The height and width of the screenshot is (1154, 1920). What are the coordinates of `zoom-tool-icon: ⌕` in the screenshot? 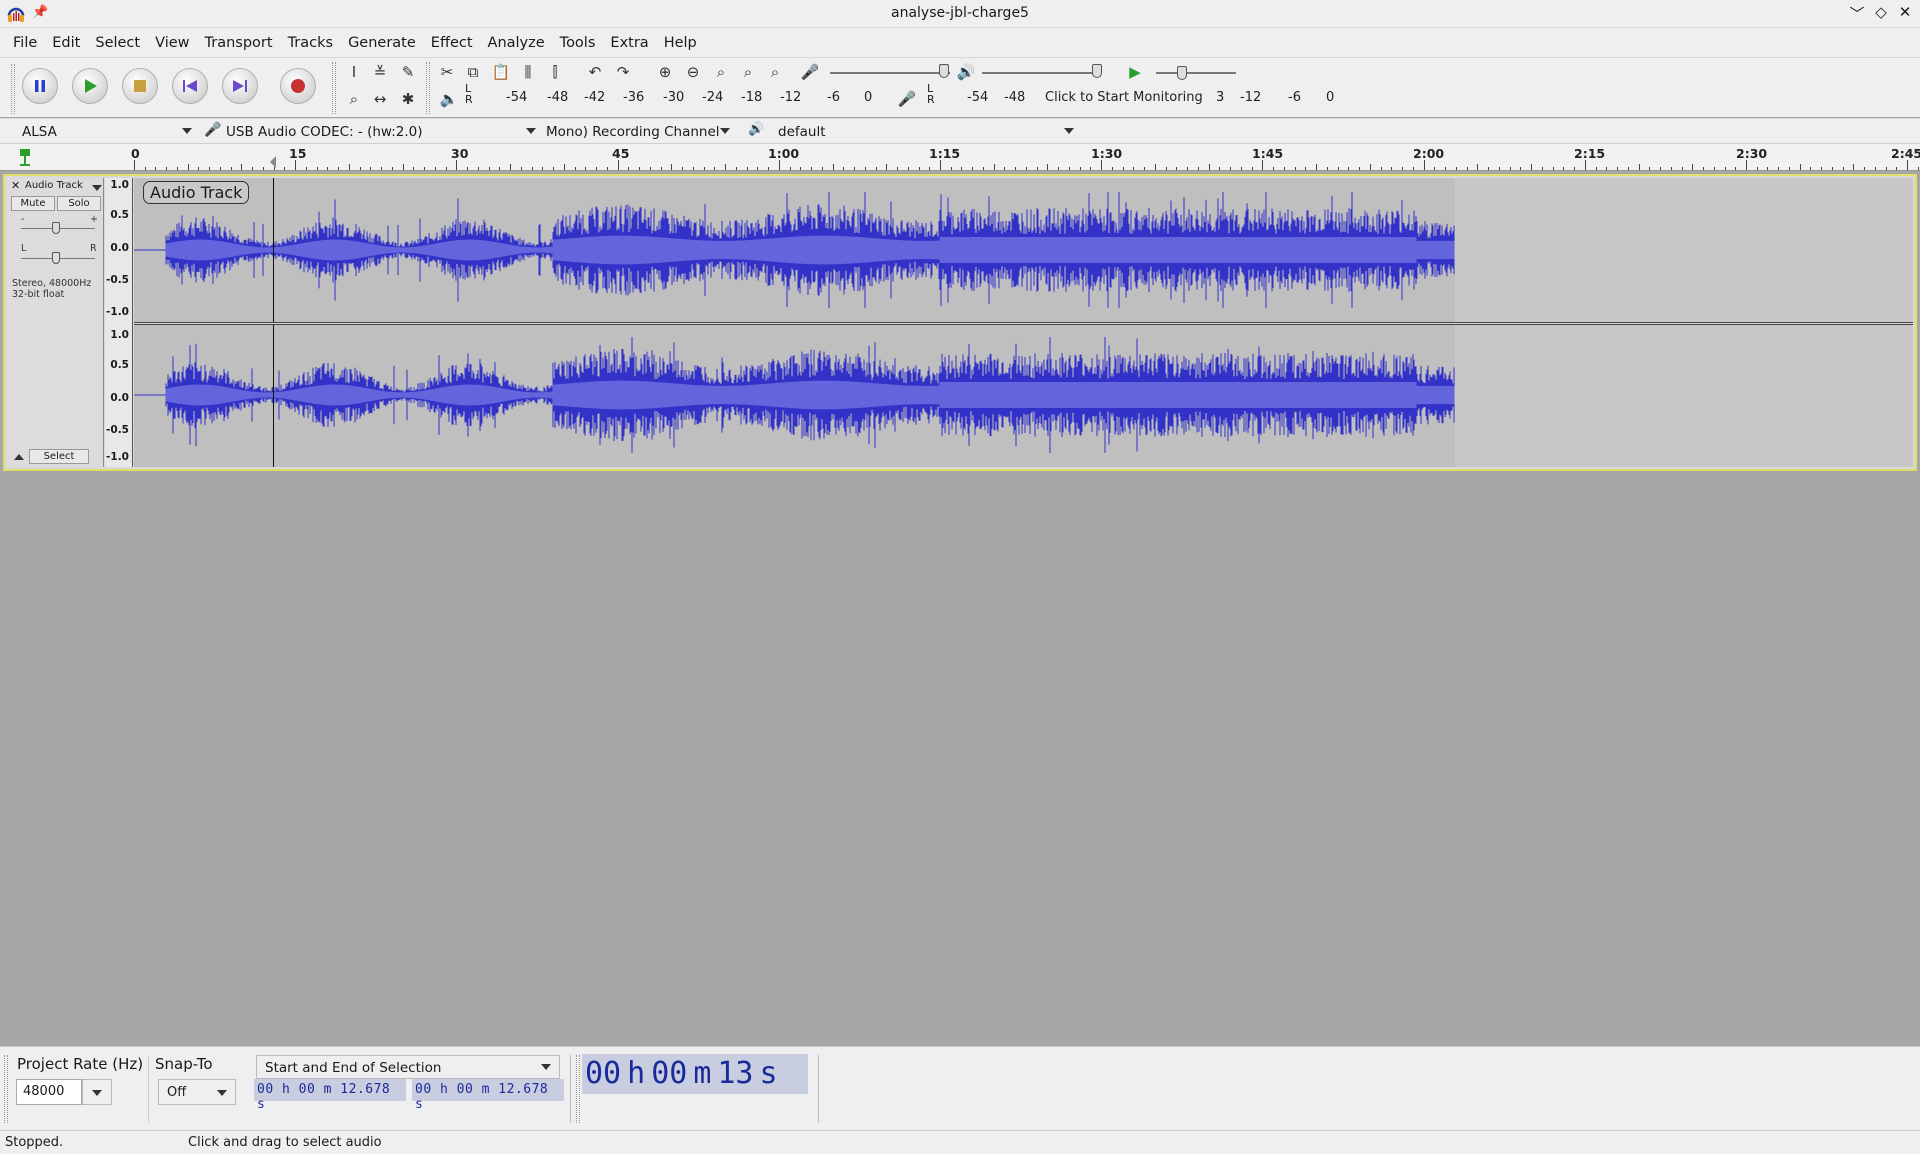 It's located at (354, 99).